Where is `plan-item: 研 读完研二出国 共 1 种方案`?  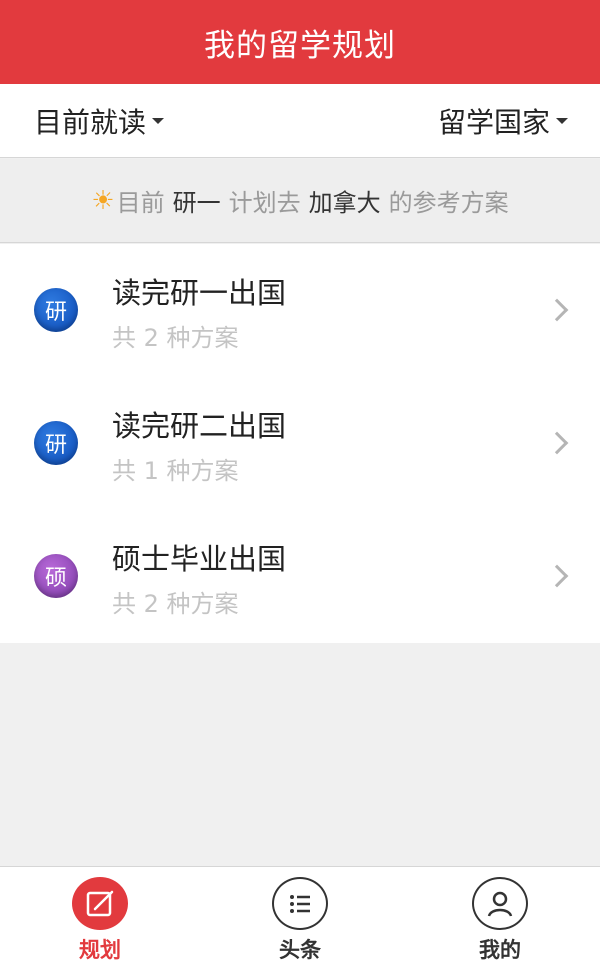
plan-item: 研 读完研二出国 共 1 种方案 is located at coordinates (300, 443).